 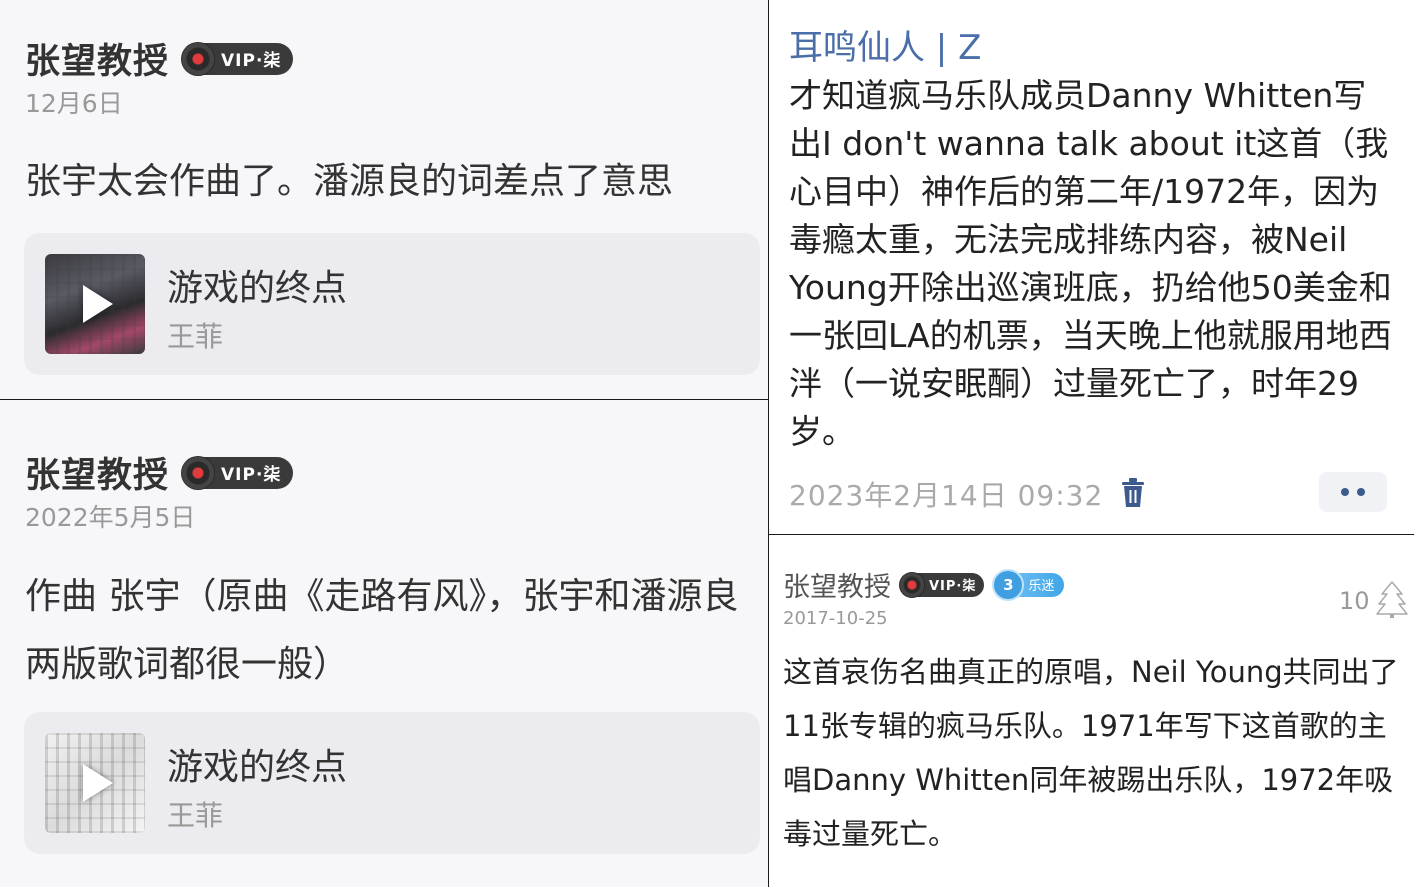 What do you see at coordinates (382, 630) in the screenshot?
I see `post-text: 作曲 张宇（原曲《走路有风》，张宇和潘源良两版歌词都很一般）` at bounding box center [382, 630].